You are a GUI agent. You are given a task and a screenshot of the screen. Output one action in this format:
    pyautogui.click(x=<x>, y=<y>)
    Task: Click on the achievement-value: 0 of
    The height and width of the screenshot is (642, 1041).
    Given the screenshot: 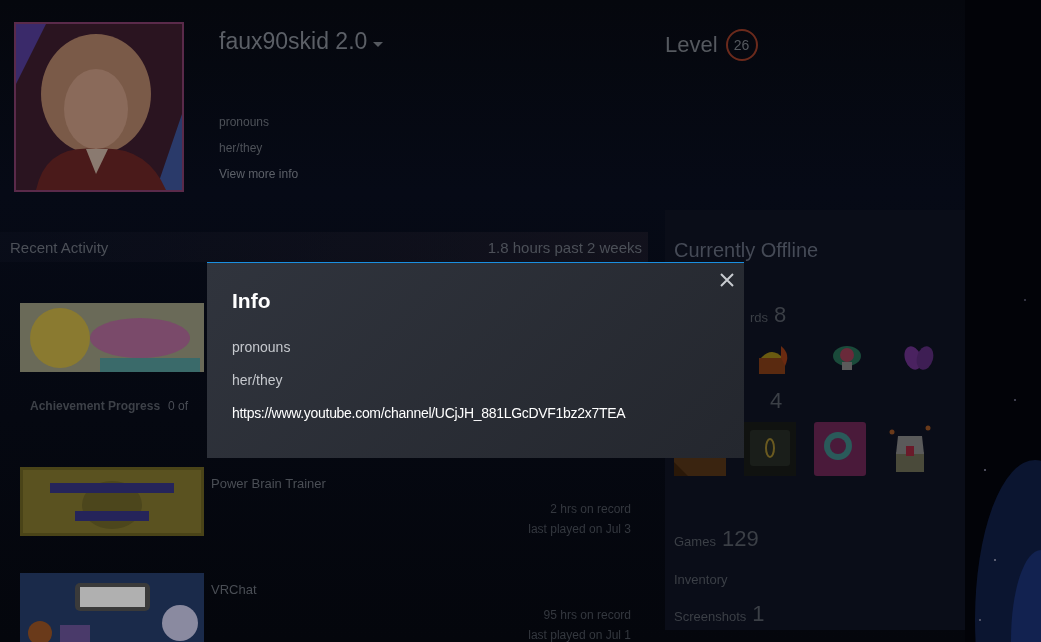 What is the action you would take?
    pyautogui.click(x=178, y=406)
    